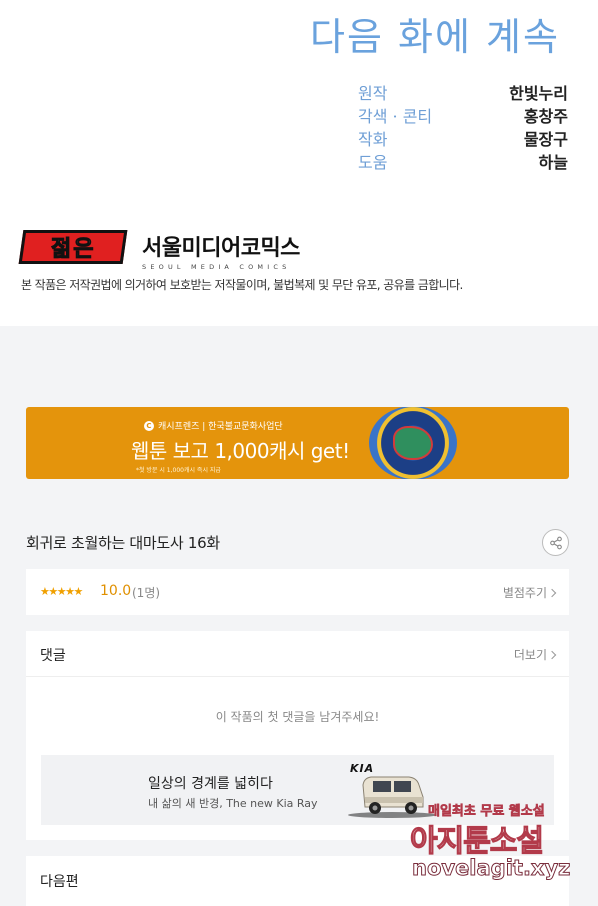 The image size is (598, 906). I want to click on comments-label: 댓글, so click(53, 656).